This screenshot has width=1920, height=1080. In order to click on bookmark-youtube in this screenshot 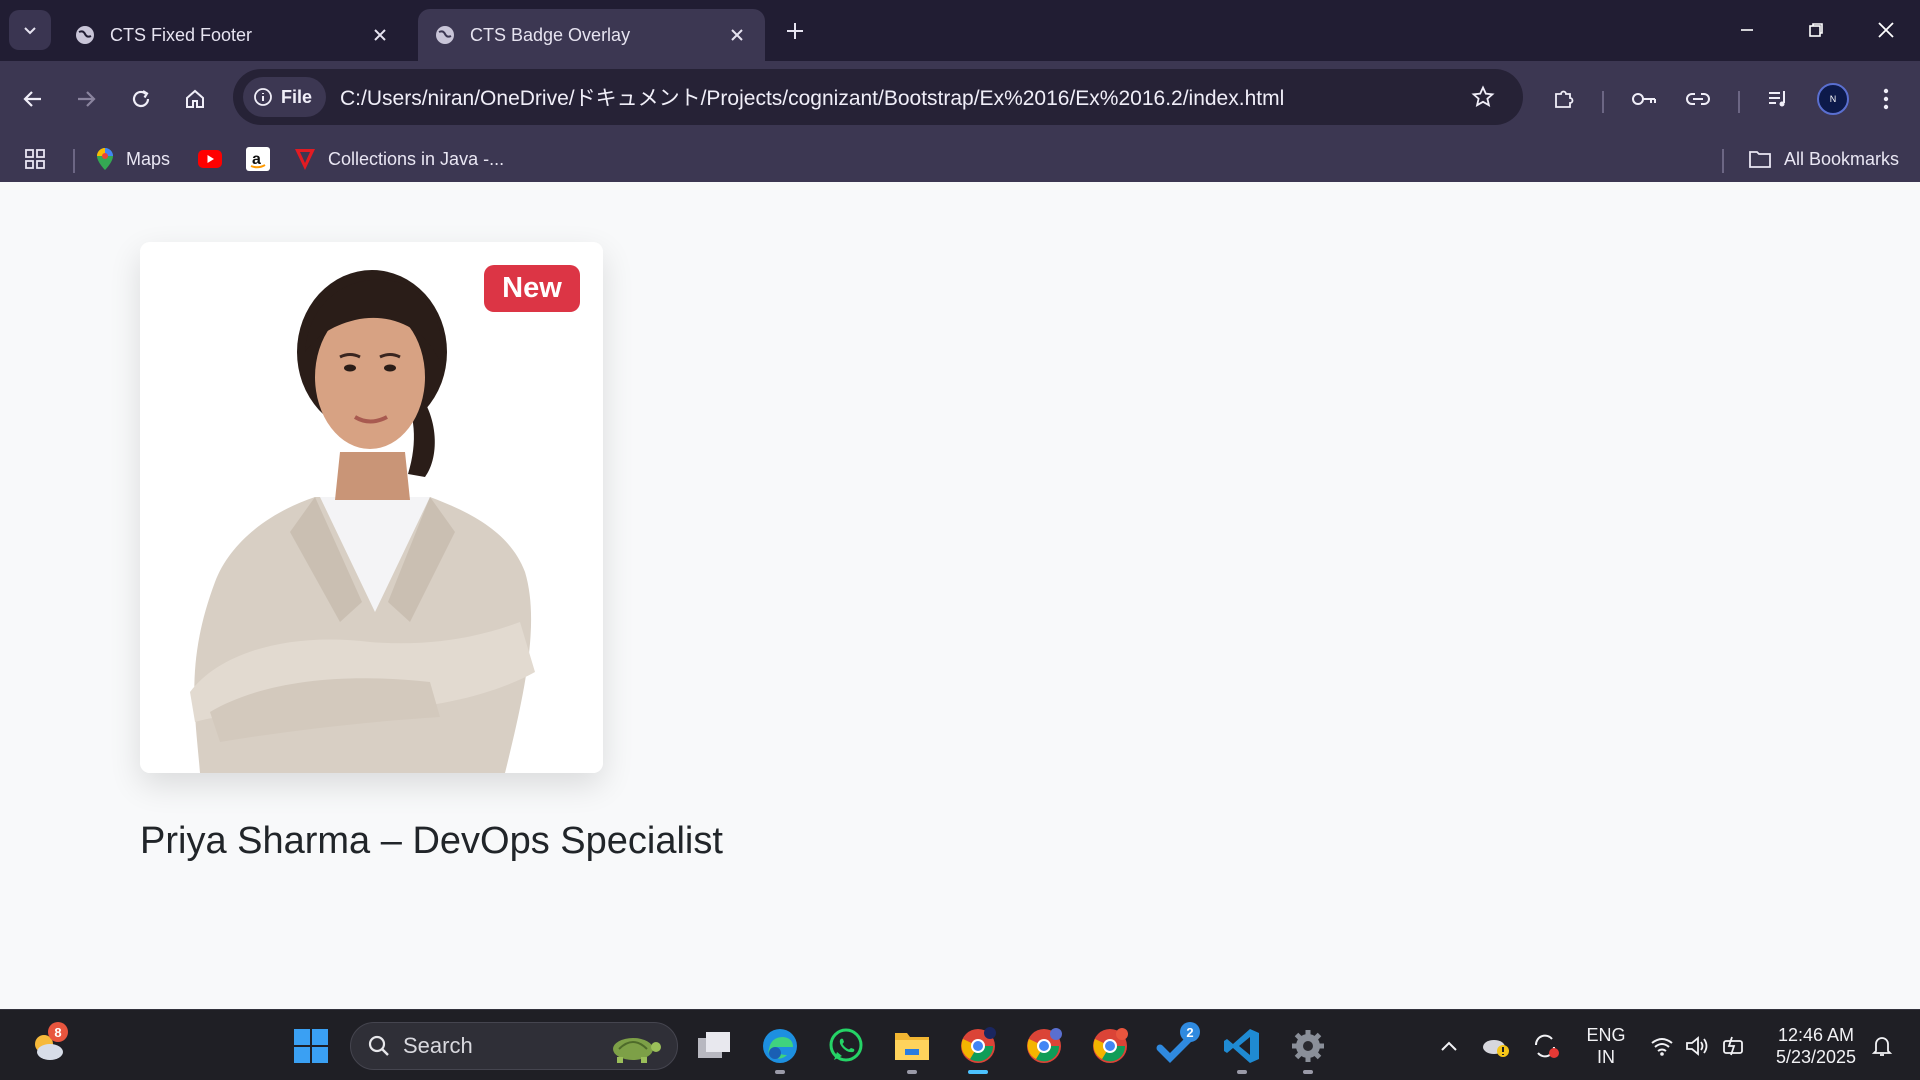, I will do `click(210, 159)`.